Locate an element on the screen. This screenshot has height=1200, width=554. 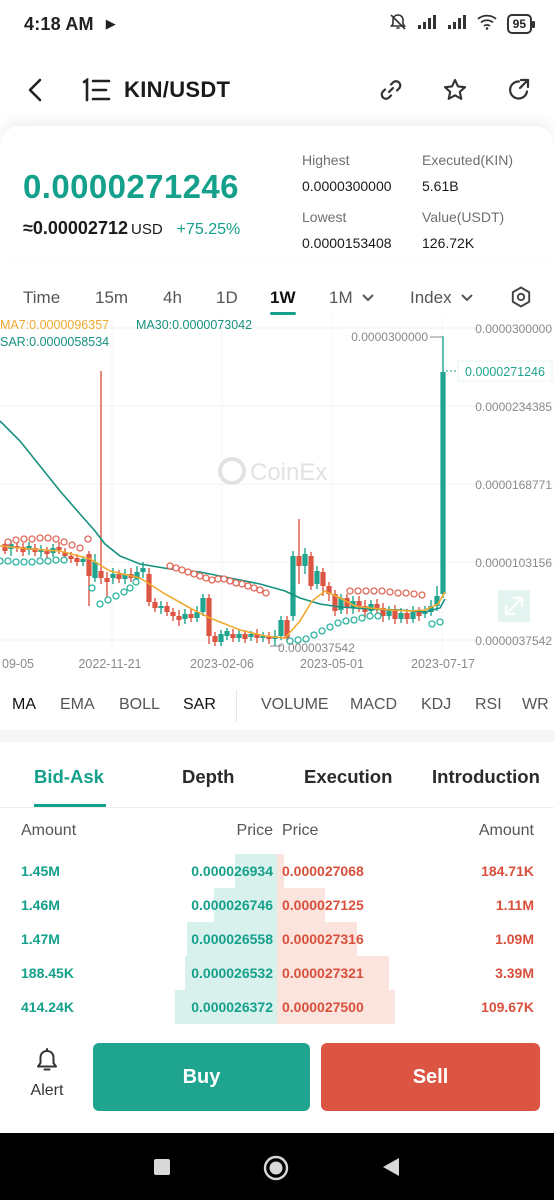
indicator-sar: SAR is located at coordinates (199, 705).